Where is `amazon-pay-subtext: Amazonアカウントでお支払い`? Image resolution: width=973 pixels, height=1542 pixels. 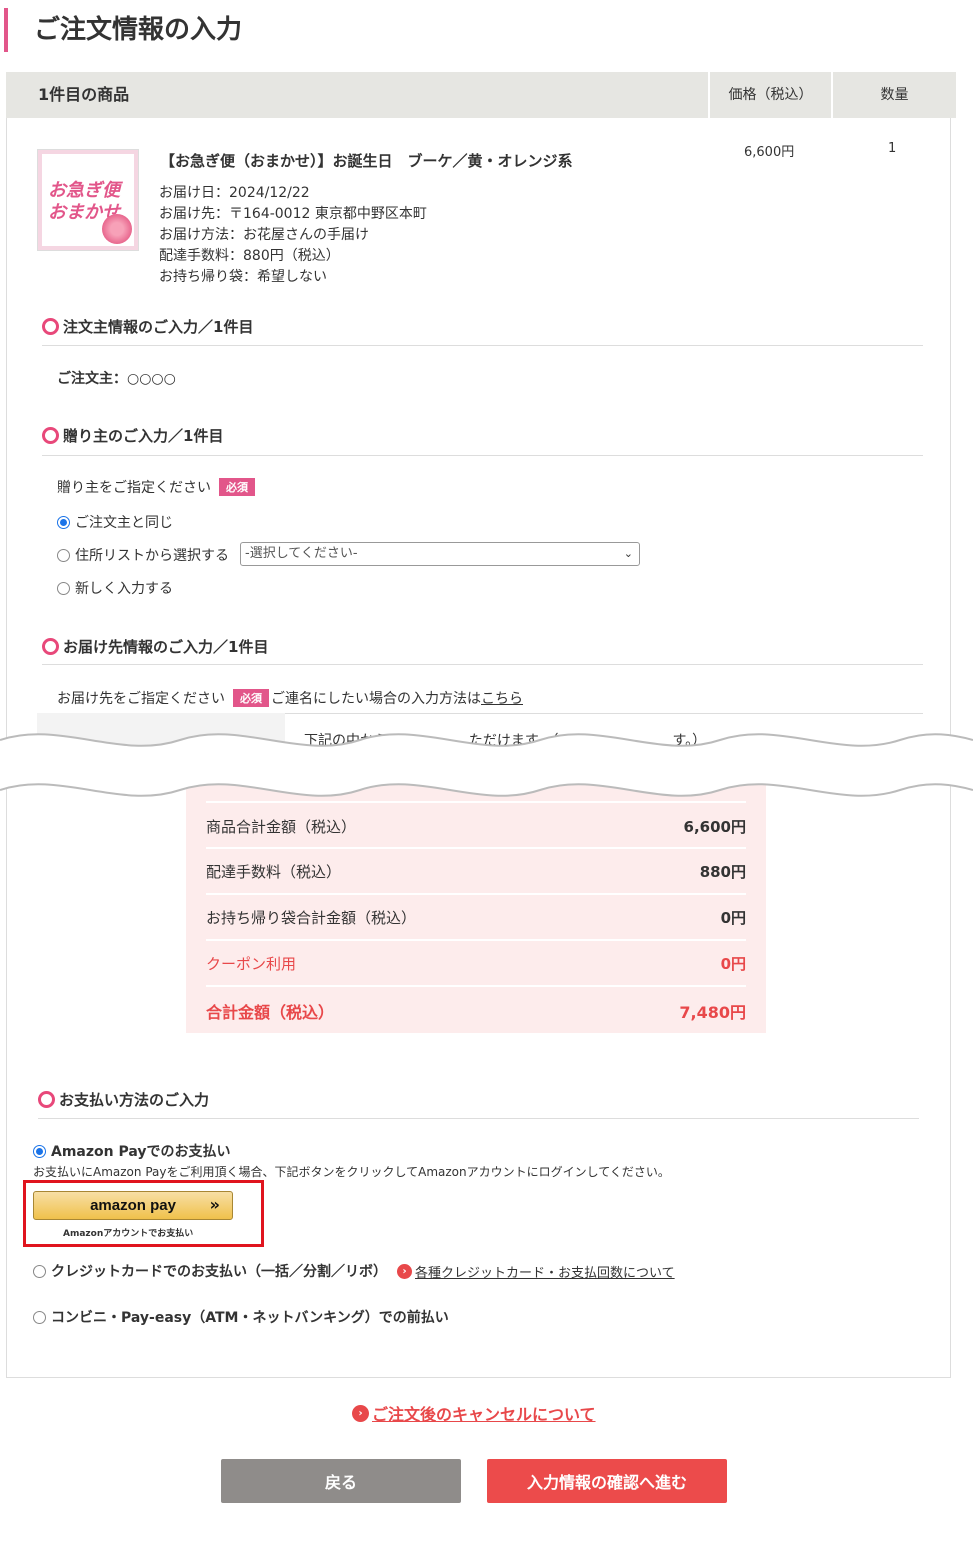
amazon-pay-subtext: Amazonアカウントでお支払い is located at coordinates (128, 1234).